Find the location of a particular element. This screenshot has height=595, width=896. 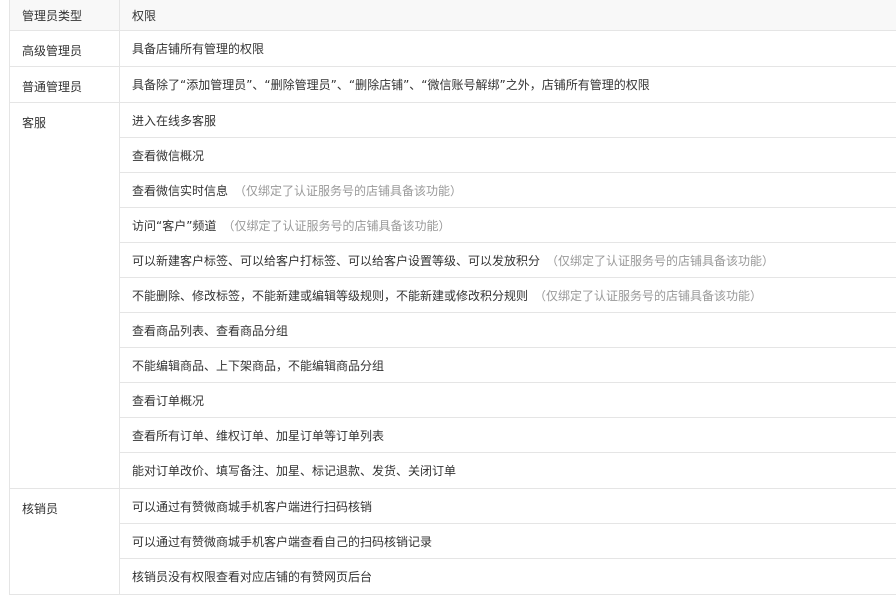

permission-item: 查看商品列表、查看商品分组 is located at coordinates (508, 330).